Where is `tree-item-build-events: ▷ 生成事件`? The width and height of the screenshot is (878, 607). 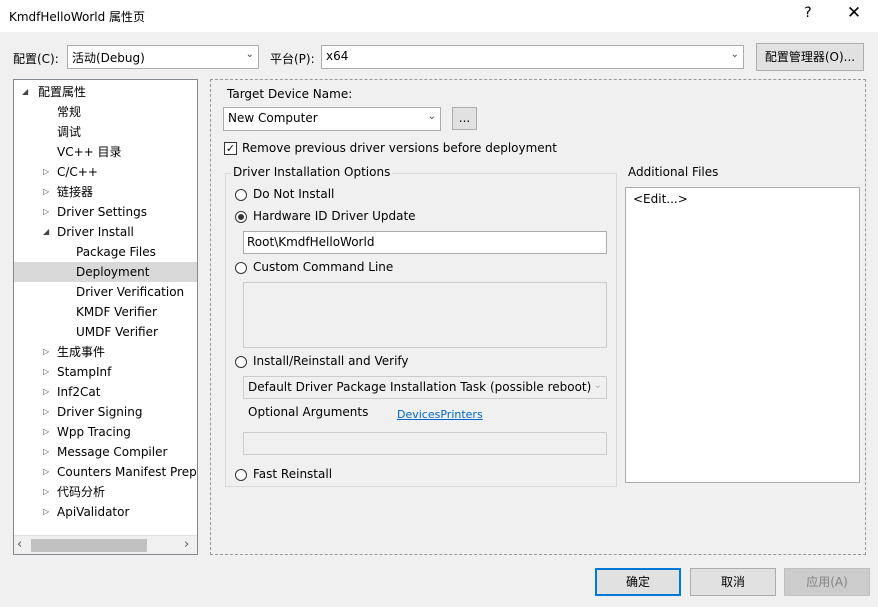 tree-item-build-events: ▷ 生成事件 is located at coordinates (105, 352).